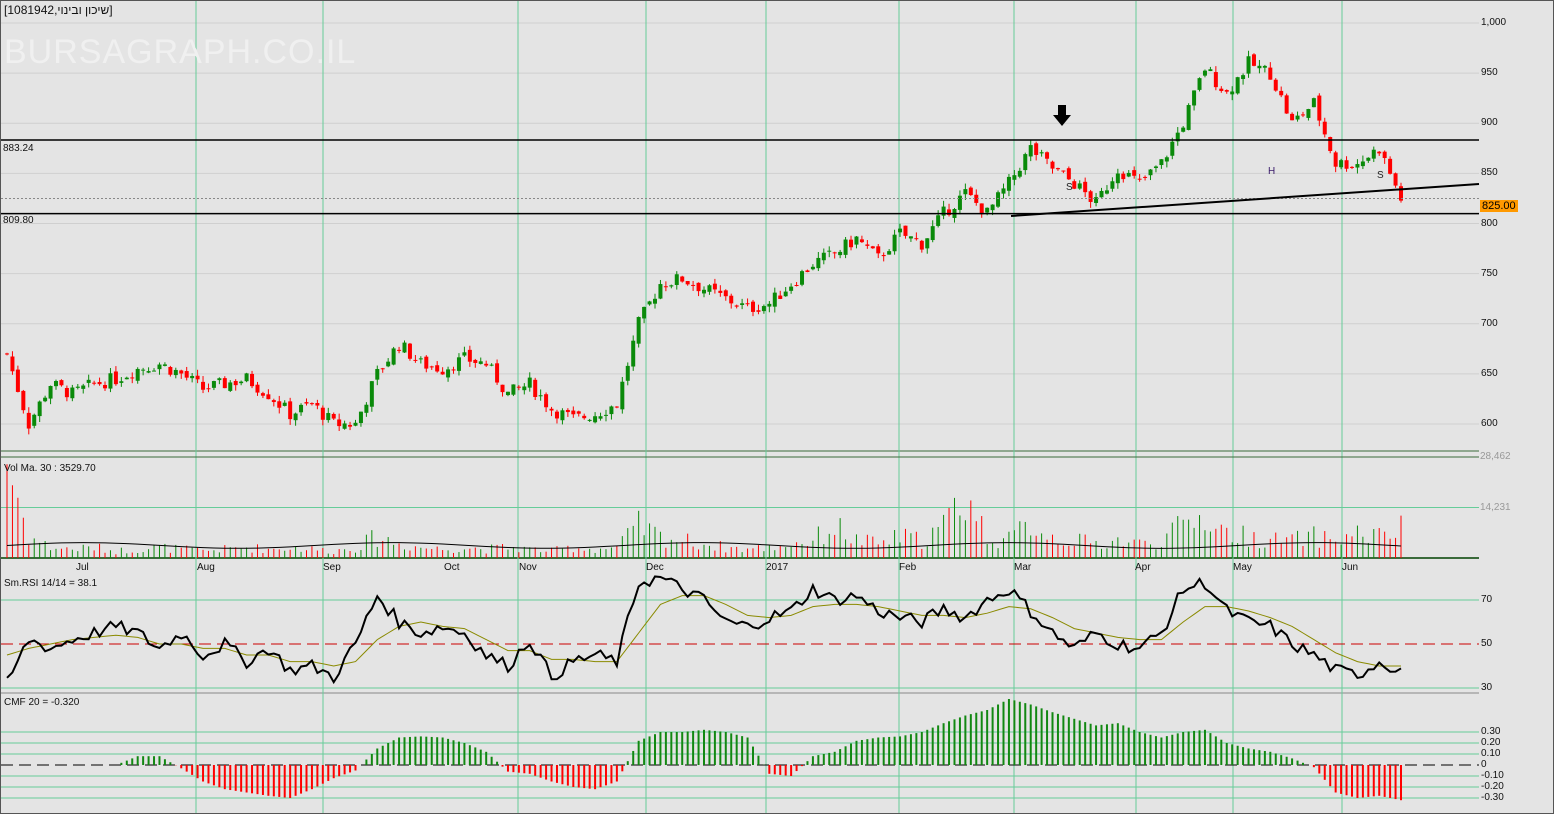 This screenshot has height=814, width=1554. Describe the element at coordinates (1499, 206) in the screenshot. I see `last-price-label: 825.00` at that location.